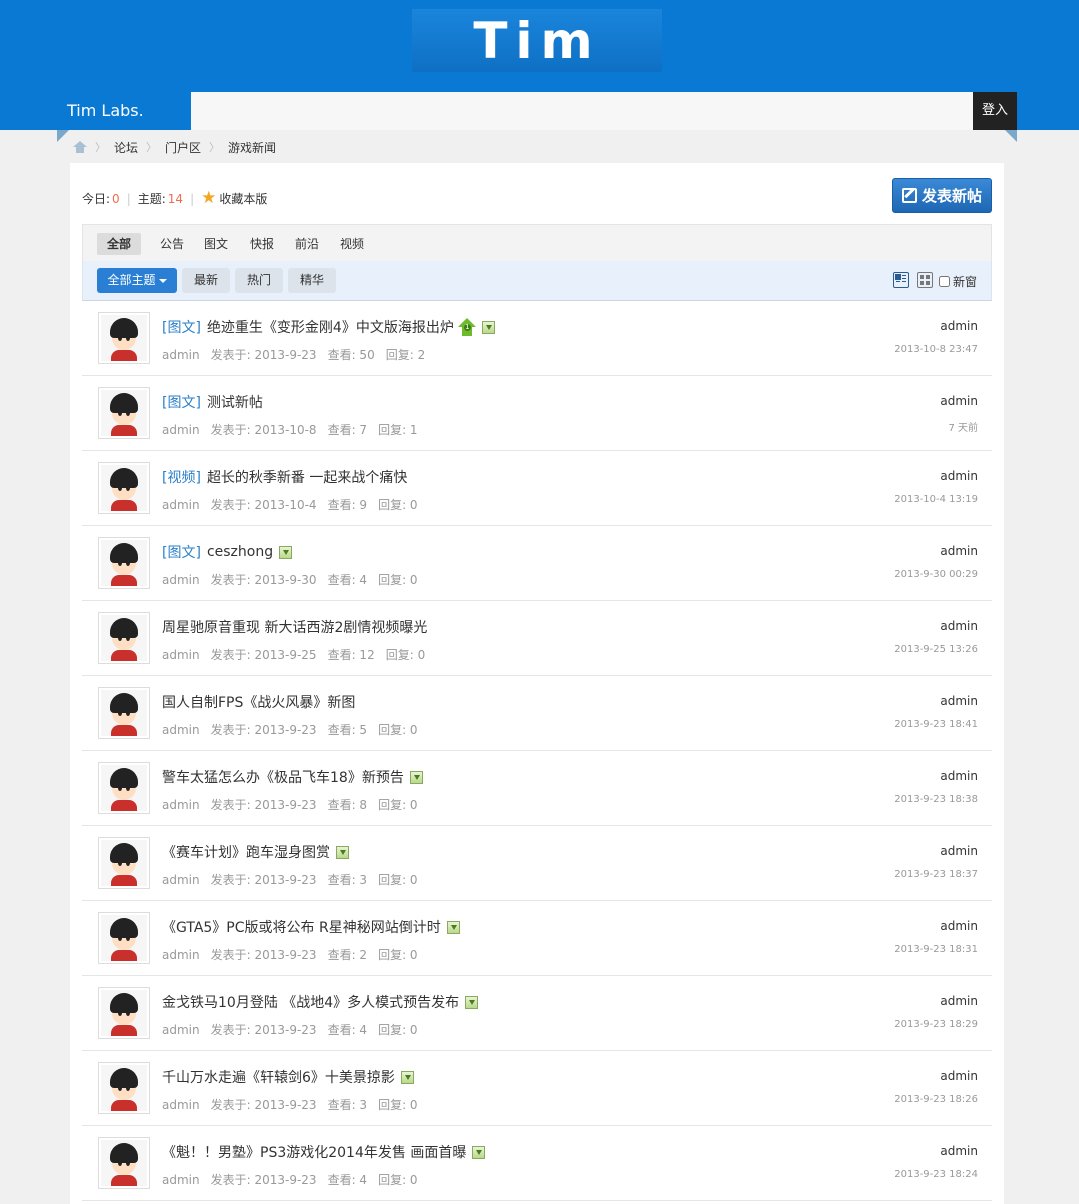  Describe the element at coordinates (259, 280) in the screenshot. I see `filter-hot: 热门` at that location.